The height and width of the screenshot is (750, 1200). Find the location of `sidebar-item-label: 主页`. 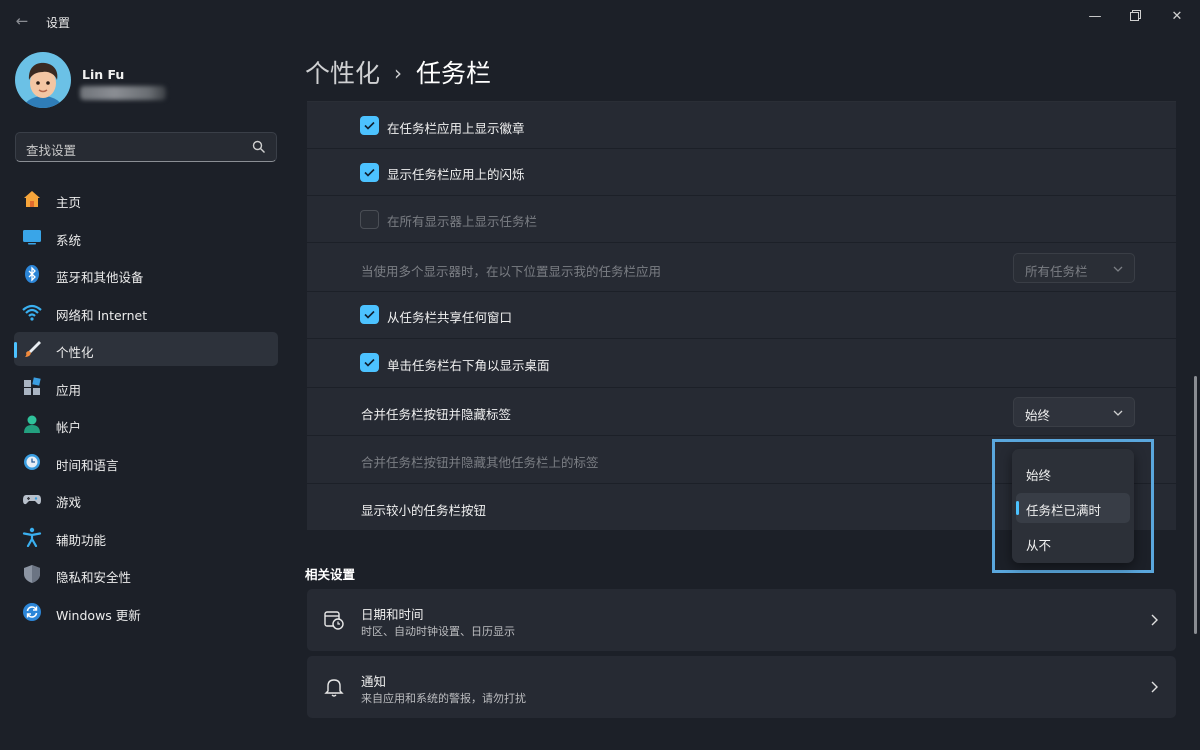

sidebar-item-label: 主页 is located at coordinates (69, 202).